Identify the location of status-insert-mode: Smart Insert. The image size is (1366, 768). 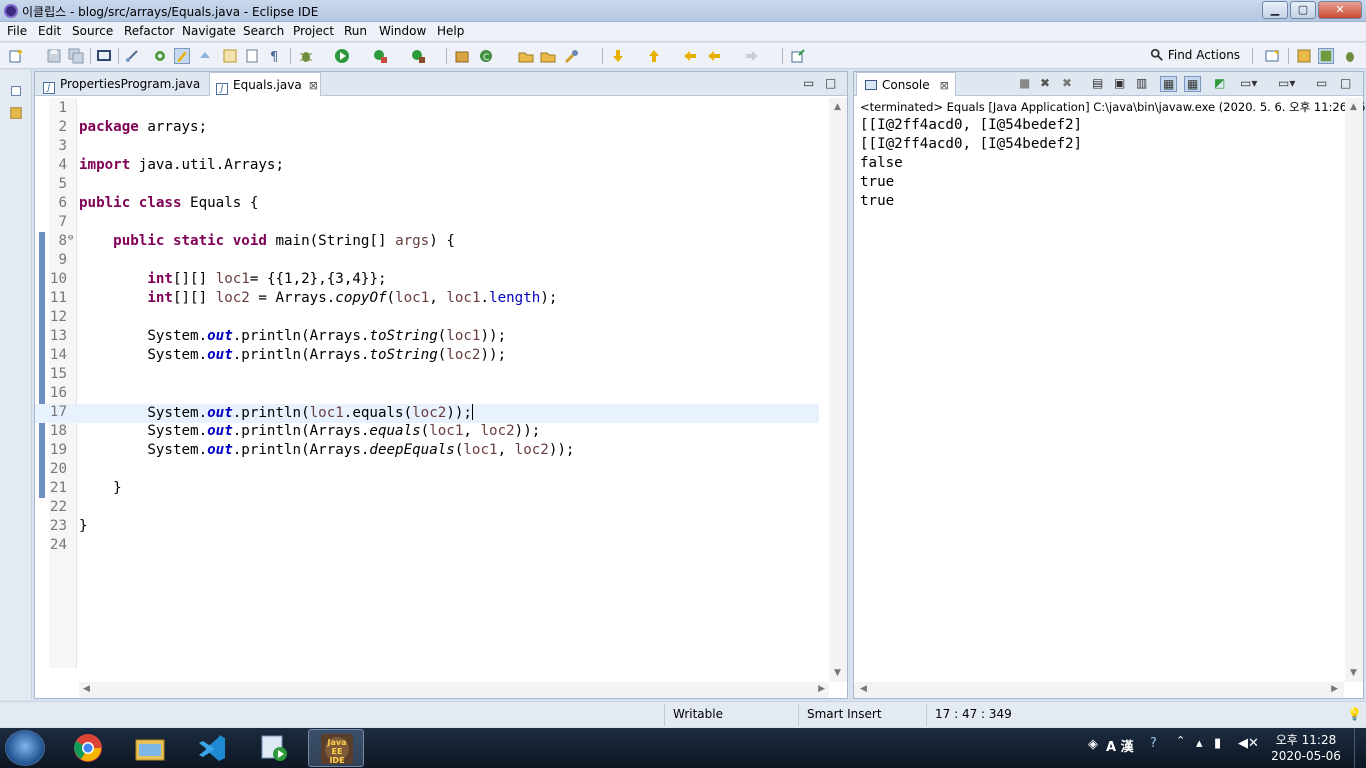
(844, 714).